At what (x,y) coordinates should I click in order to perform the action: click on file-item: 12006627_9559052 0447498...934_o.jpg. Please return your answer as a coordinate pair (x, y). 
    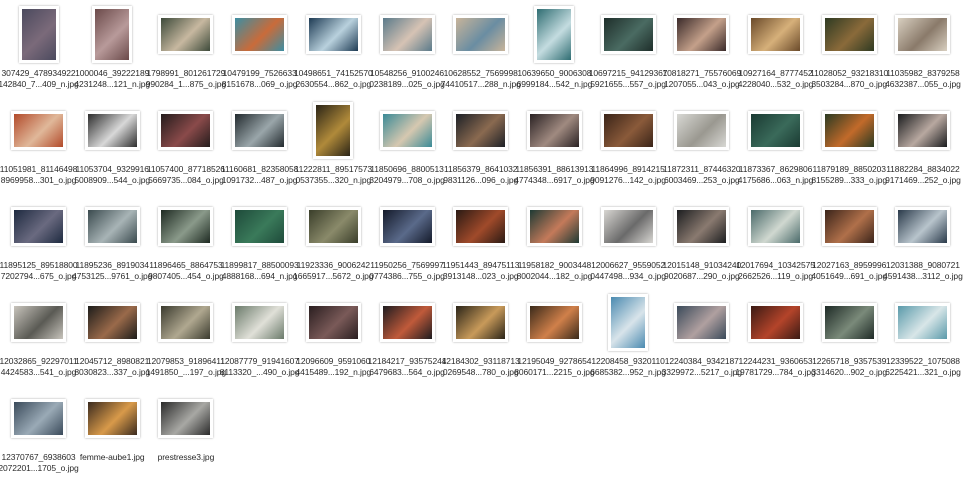
    Looking at the image, I should click on (628, 241).